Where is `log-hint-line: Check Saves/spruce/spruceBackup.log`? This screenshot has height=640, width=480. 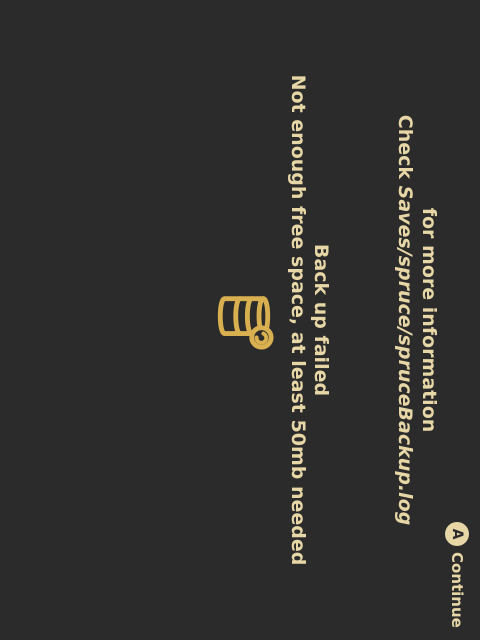 log-hint-line: Check Saves/spruce/spruceBackup.log is located at coordinates (405, 320).